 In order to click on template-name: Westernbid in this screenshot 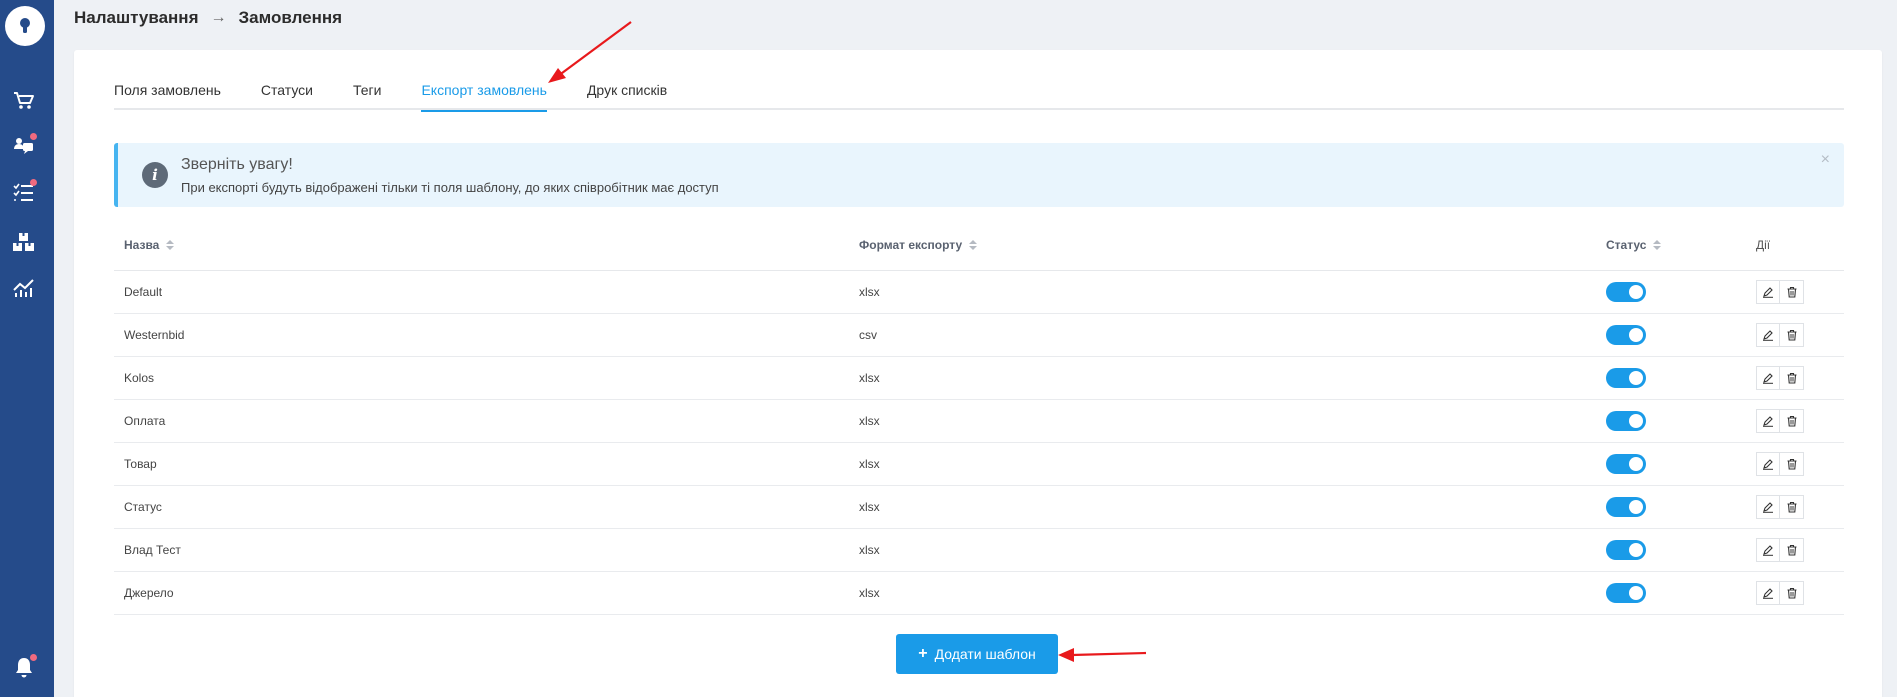, I will do `click(154, 335)`.